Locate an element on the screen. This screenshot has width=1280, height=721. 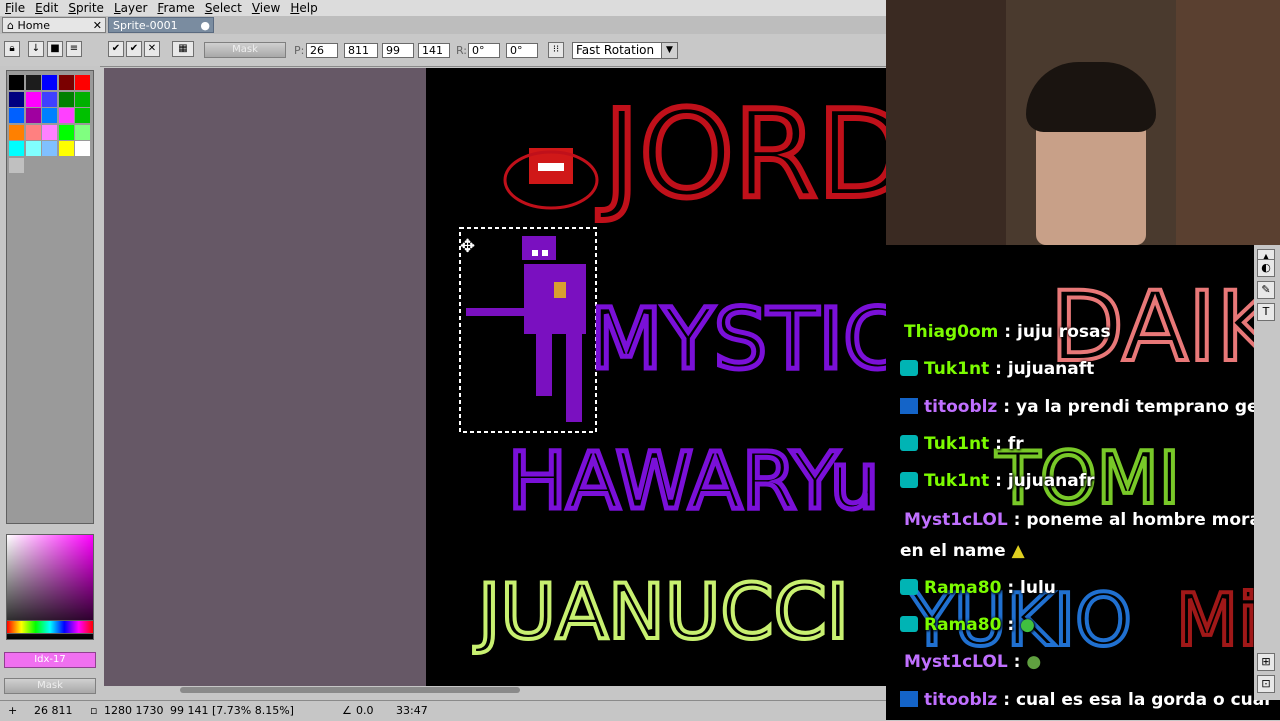
chat-text: fr is located at coordinates (1015, 444).